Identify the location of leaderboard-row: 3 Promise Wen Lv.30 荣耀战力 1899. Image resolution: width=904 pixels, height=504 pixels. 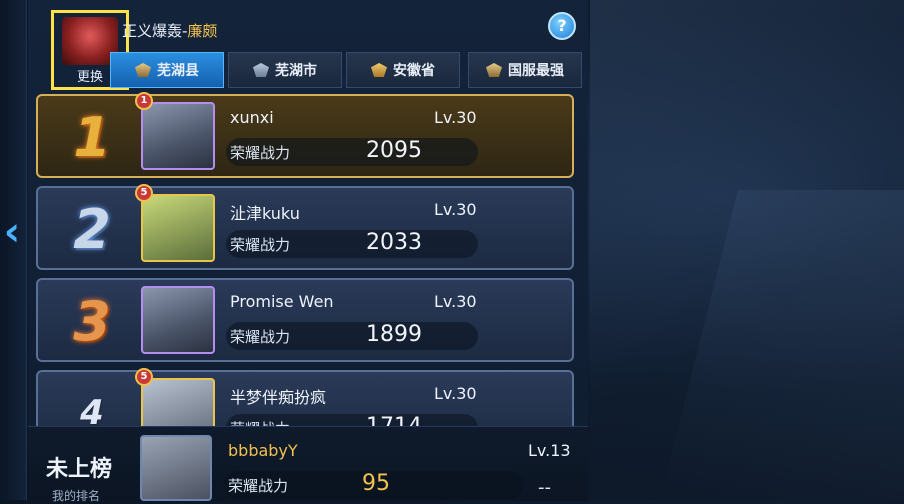
(305, 320).